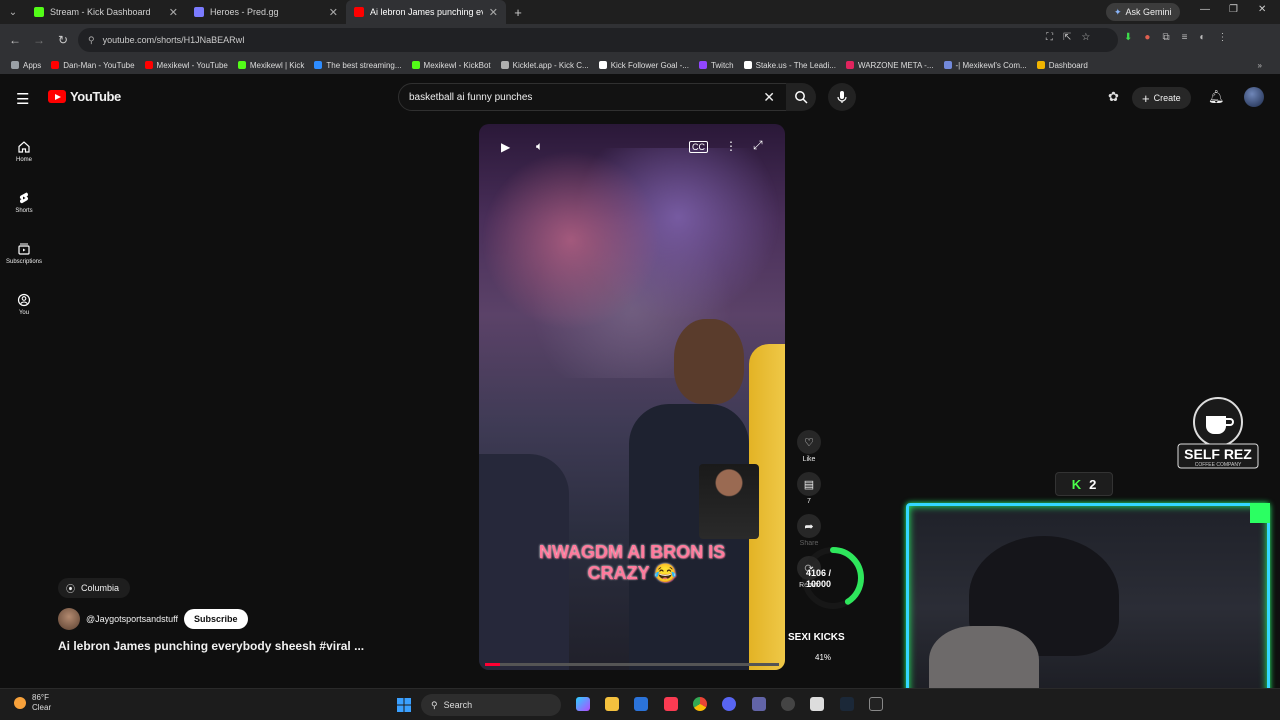 The image size is (1280, 720). What do you see at coordinates (1085, 37) in the screenshot?
I see `bookmark-star-icon: ☆` at bounding box center [1085, 37].